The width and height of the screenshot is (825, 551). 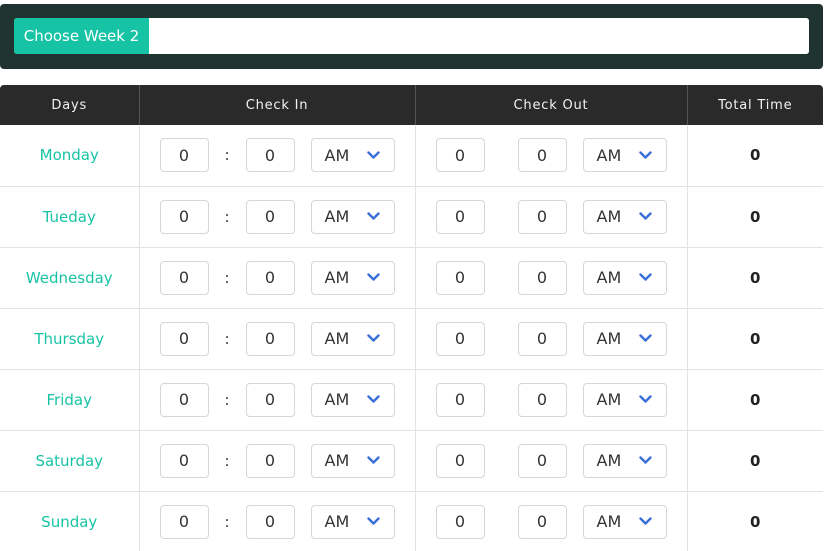 I want to click on table-row: Saturday 0:0 AM 0 0 AM 0, so click(x=411, y=461).